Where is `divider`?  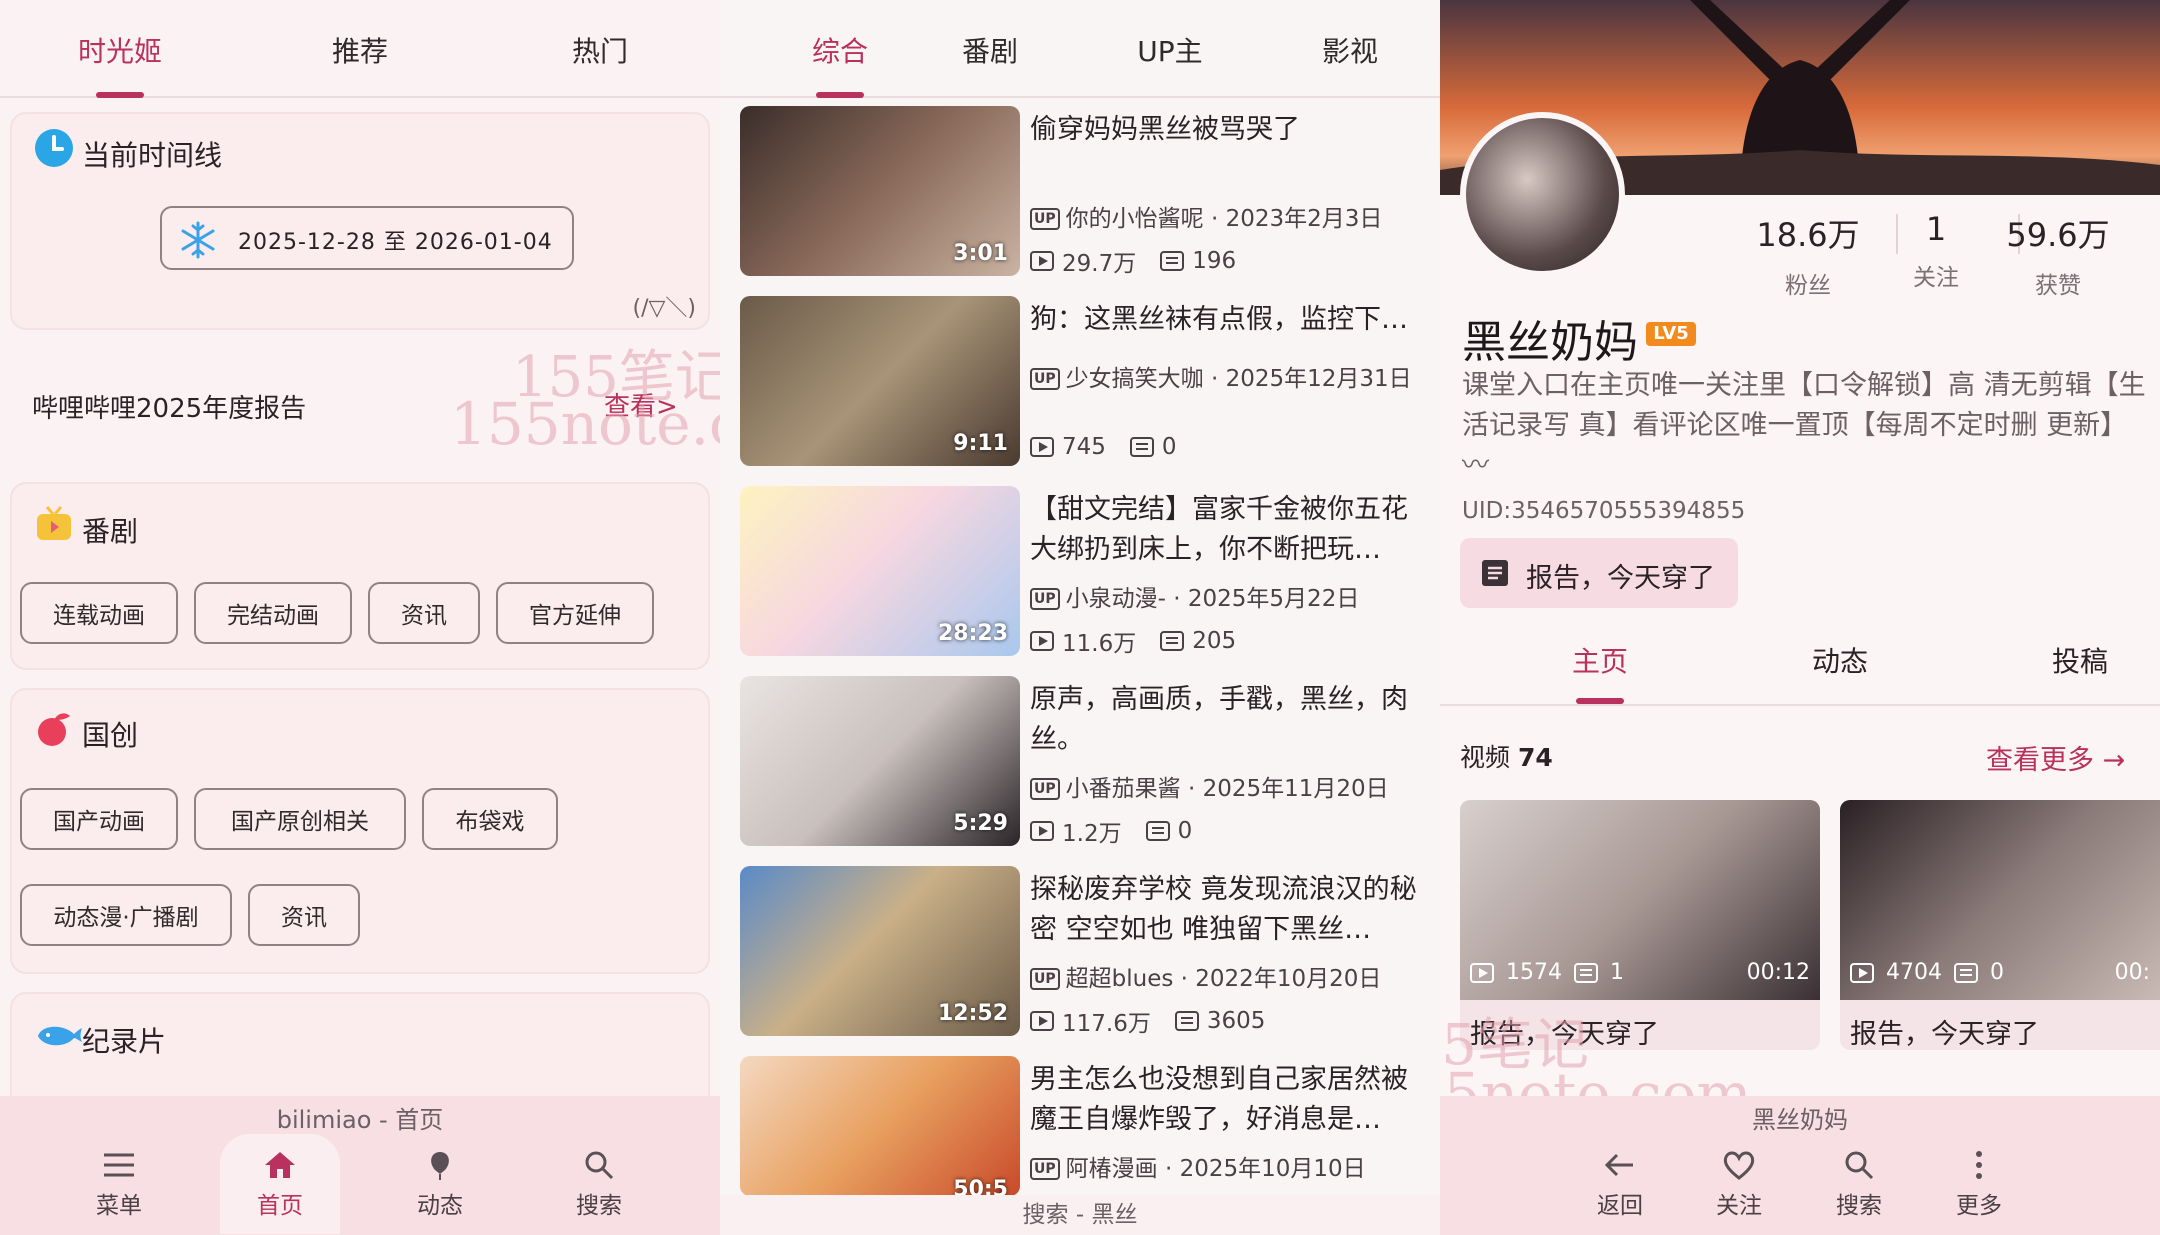
divider is located at coordinates (1800, 705).